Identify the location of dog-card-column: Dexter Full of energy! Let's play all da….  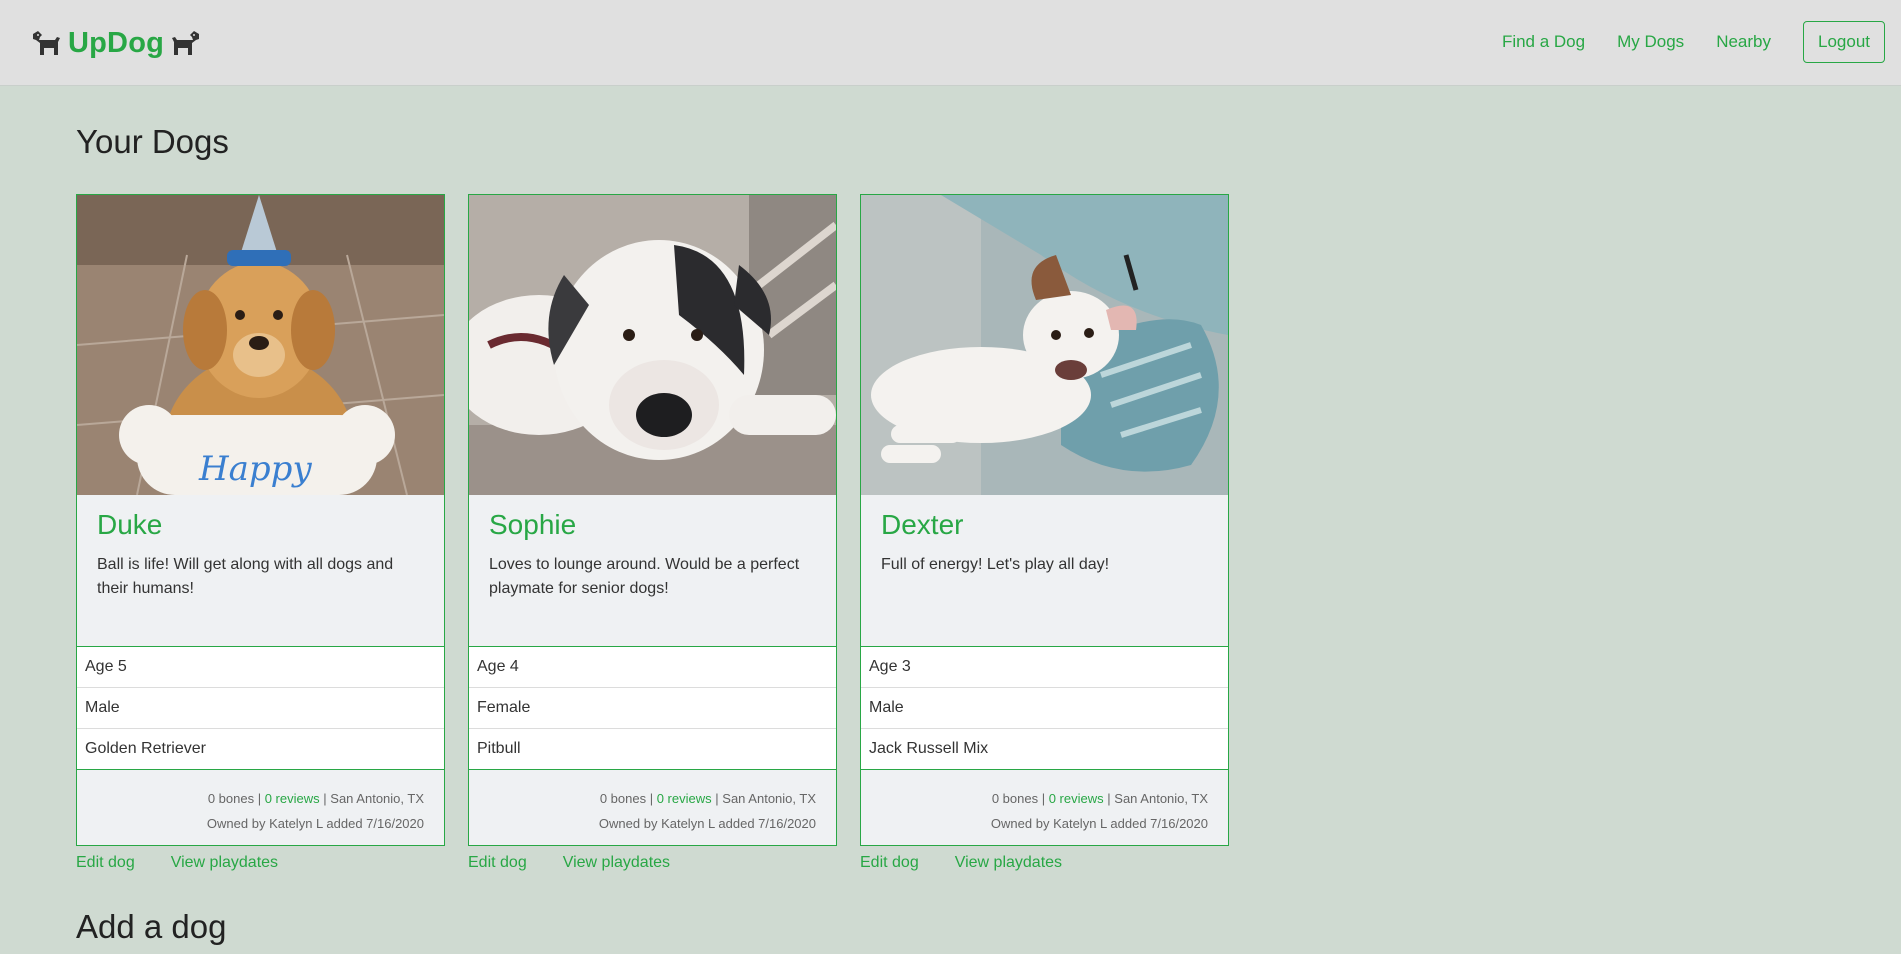
(1044, 533).